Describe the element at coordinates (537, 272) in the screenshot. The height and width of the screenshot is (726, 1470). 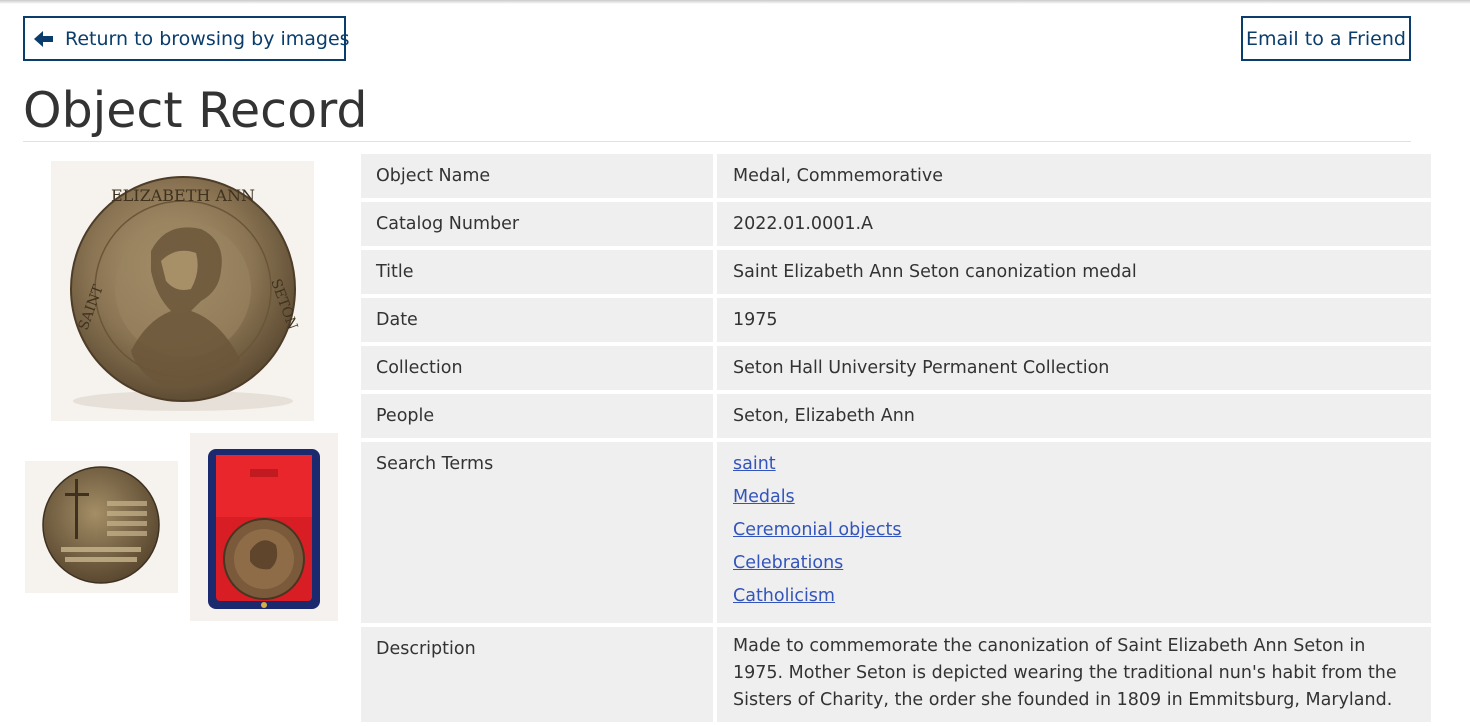
I see `title-label: Title` at that location.